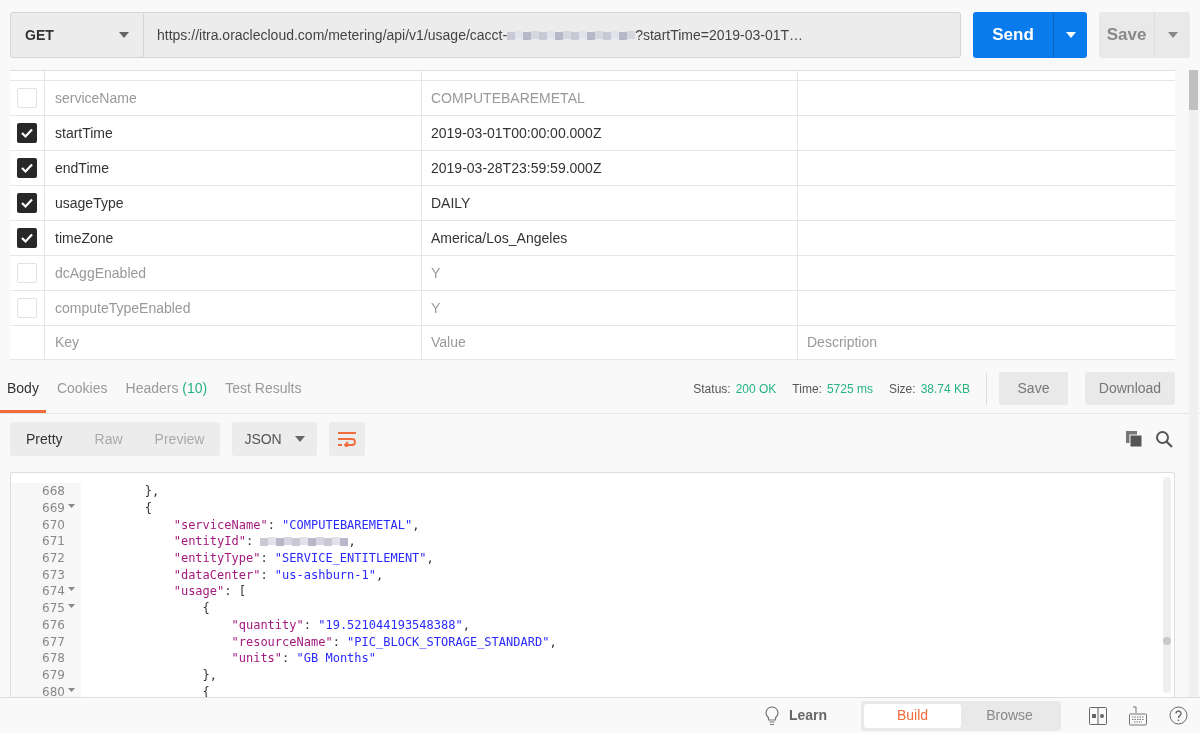 This screenshot has width=1200, height=733. Describe the element at coordinates (448, 642) in the screenshot. I see `json-string: "PIC_BLOCK_STORAGE_STANDARD"` at that location.